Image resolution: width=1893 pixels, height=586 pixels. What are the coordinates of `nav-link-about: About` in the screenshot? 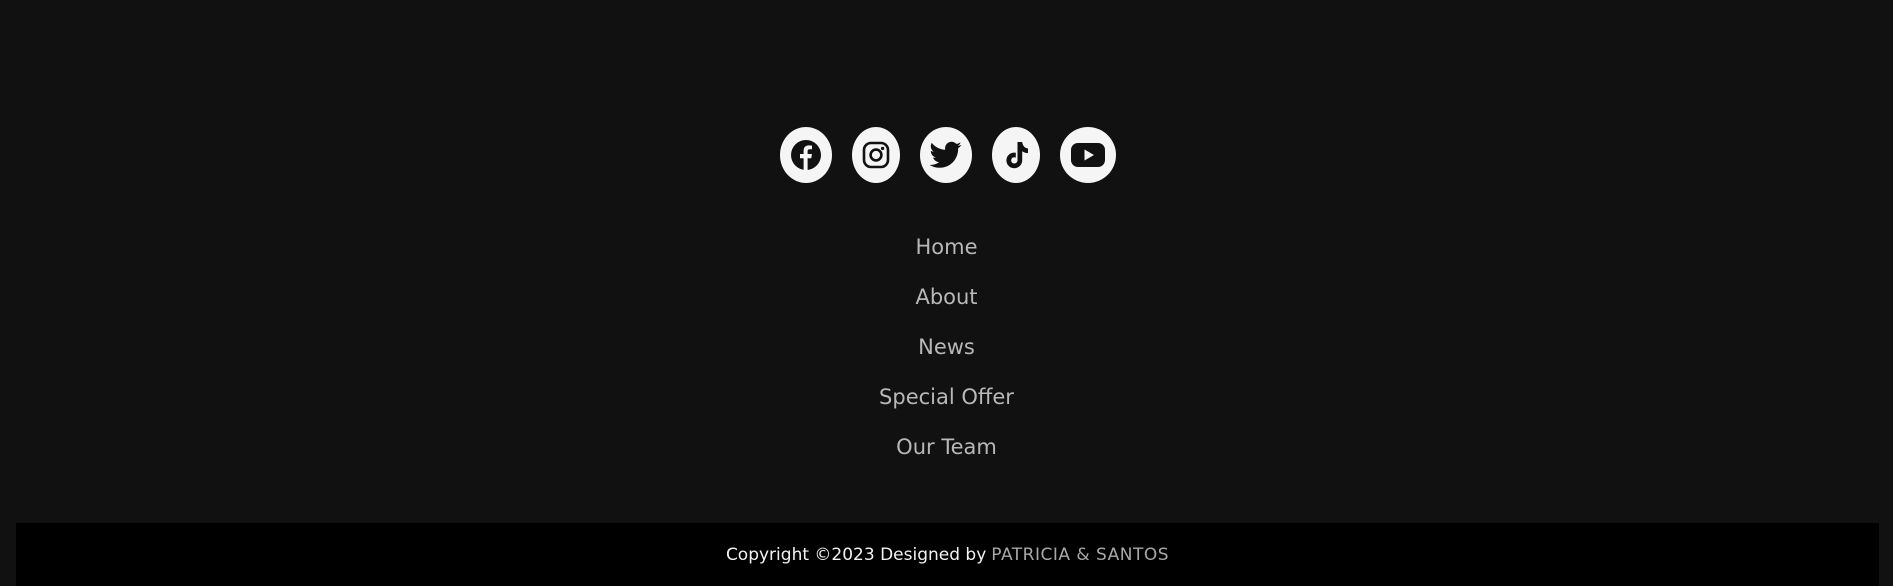 It's located at (946, 297).